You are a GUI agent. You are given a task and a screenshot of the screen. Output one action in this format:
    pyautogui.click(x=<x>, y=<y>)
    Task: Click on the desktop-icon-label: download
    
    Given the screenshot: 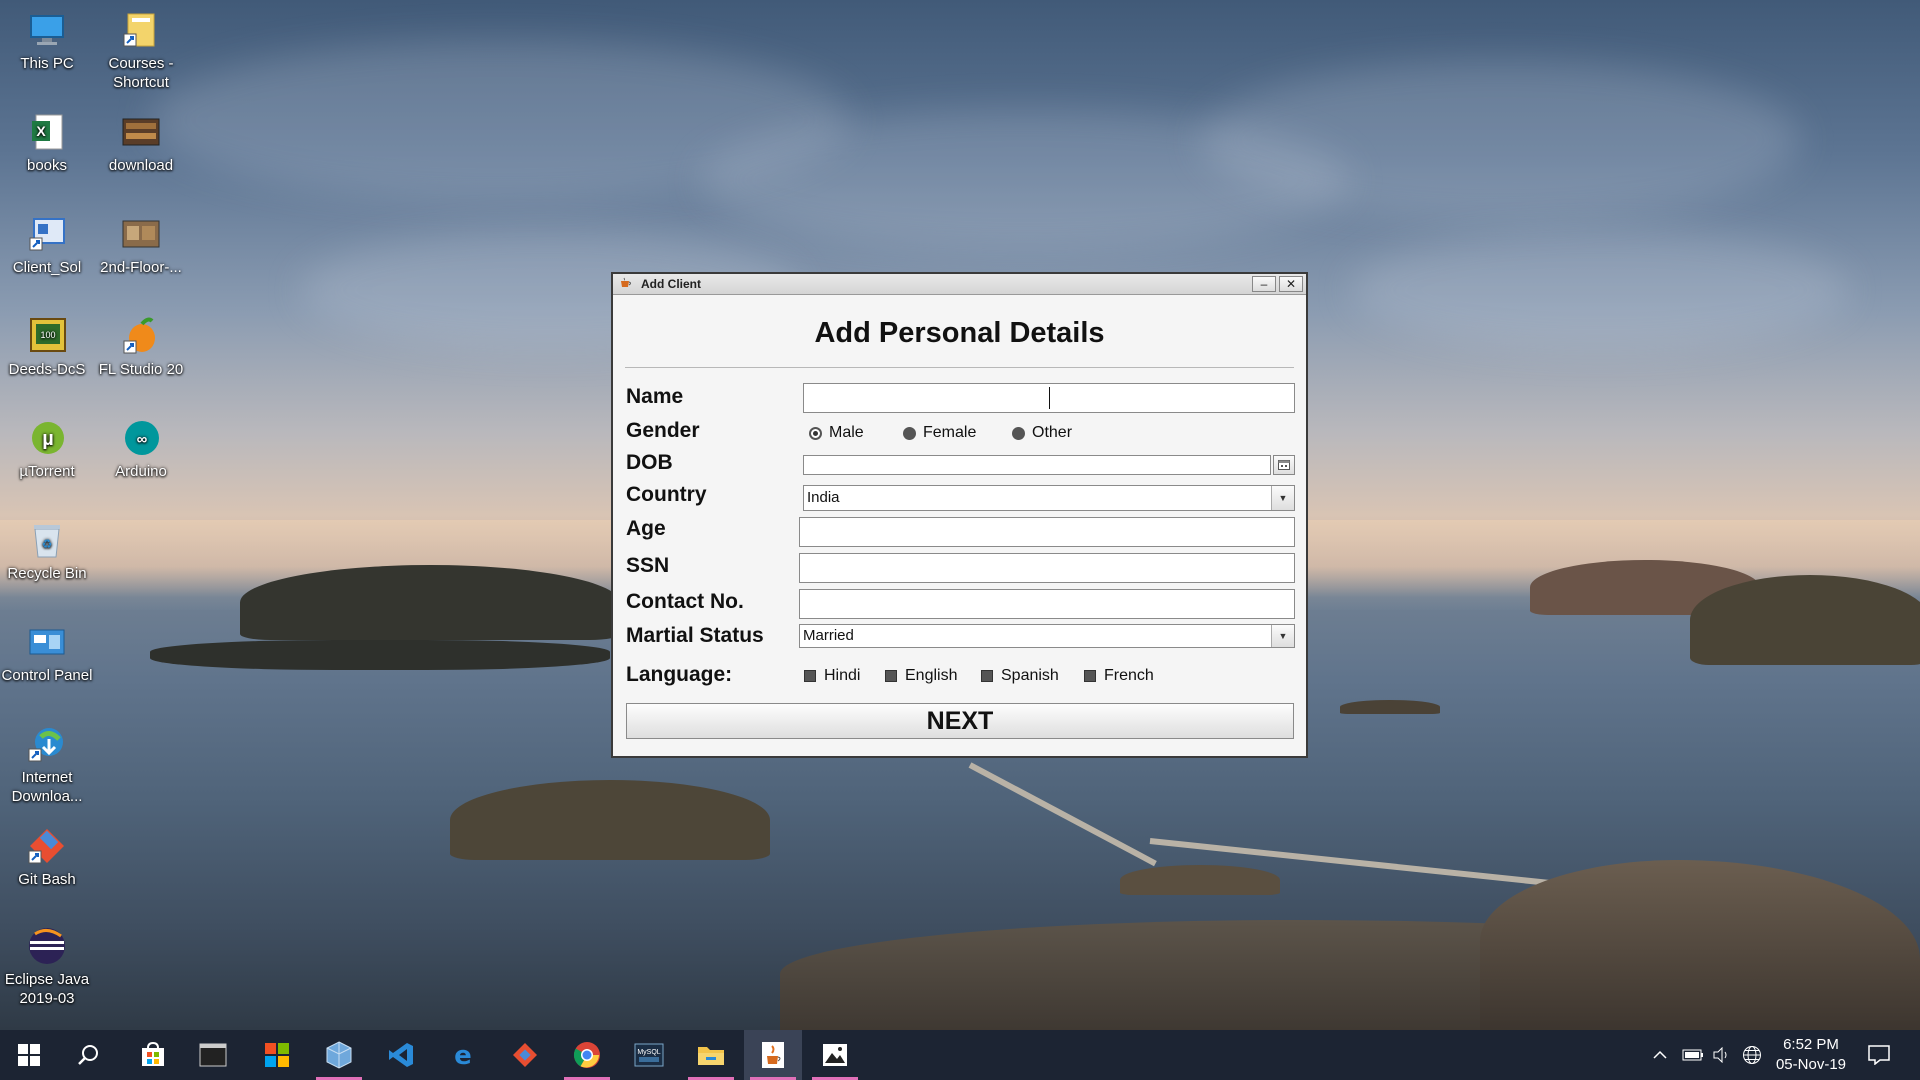 What is the action you would take?
    pyautogui.click(x=141, y=165)
    